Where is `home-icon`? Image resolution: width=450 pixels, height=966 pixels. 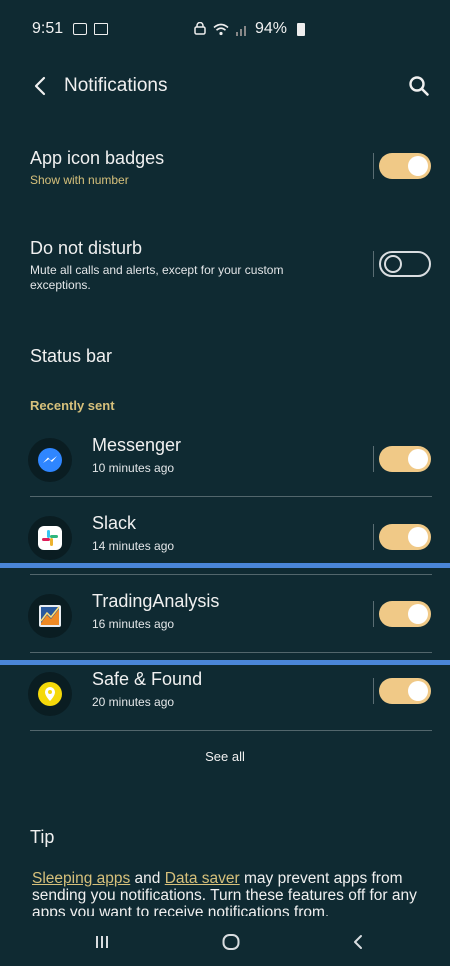 home-icon is located at coordinates (231, 942).